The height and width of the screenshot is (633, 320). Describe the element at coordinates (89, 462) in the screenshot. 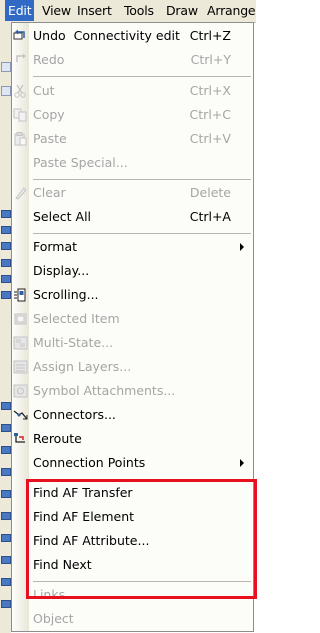

I see `menu-item-label: Connection Points` at that location.